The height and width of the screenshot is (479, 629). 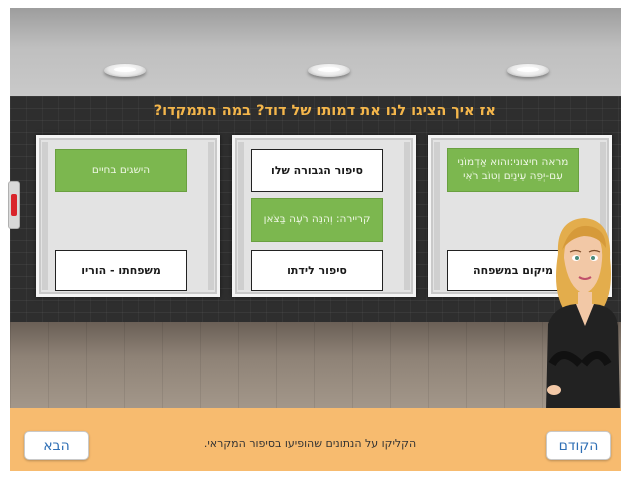 What do you see at coordinates (317, 220) in the screenshot?
I see `card-career: קריירה: וְהִנֵּה רֹעֶה בַּצֹּאן` at bounding box center [317, 220].